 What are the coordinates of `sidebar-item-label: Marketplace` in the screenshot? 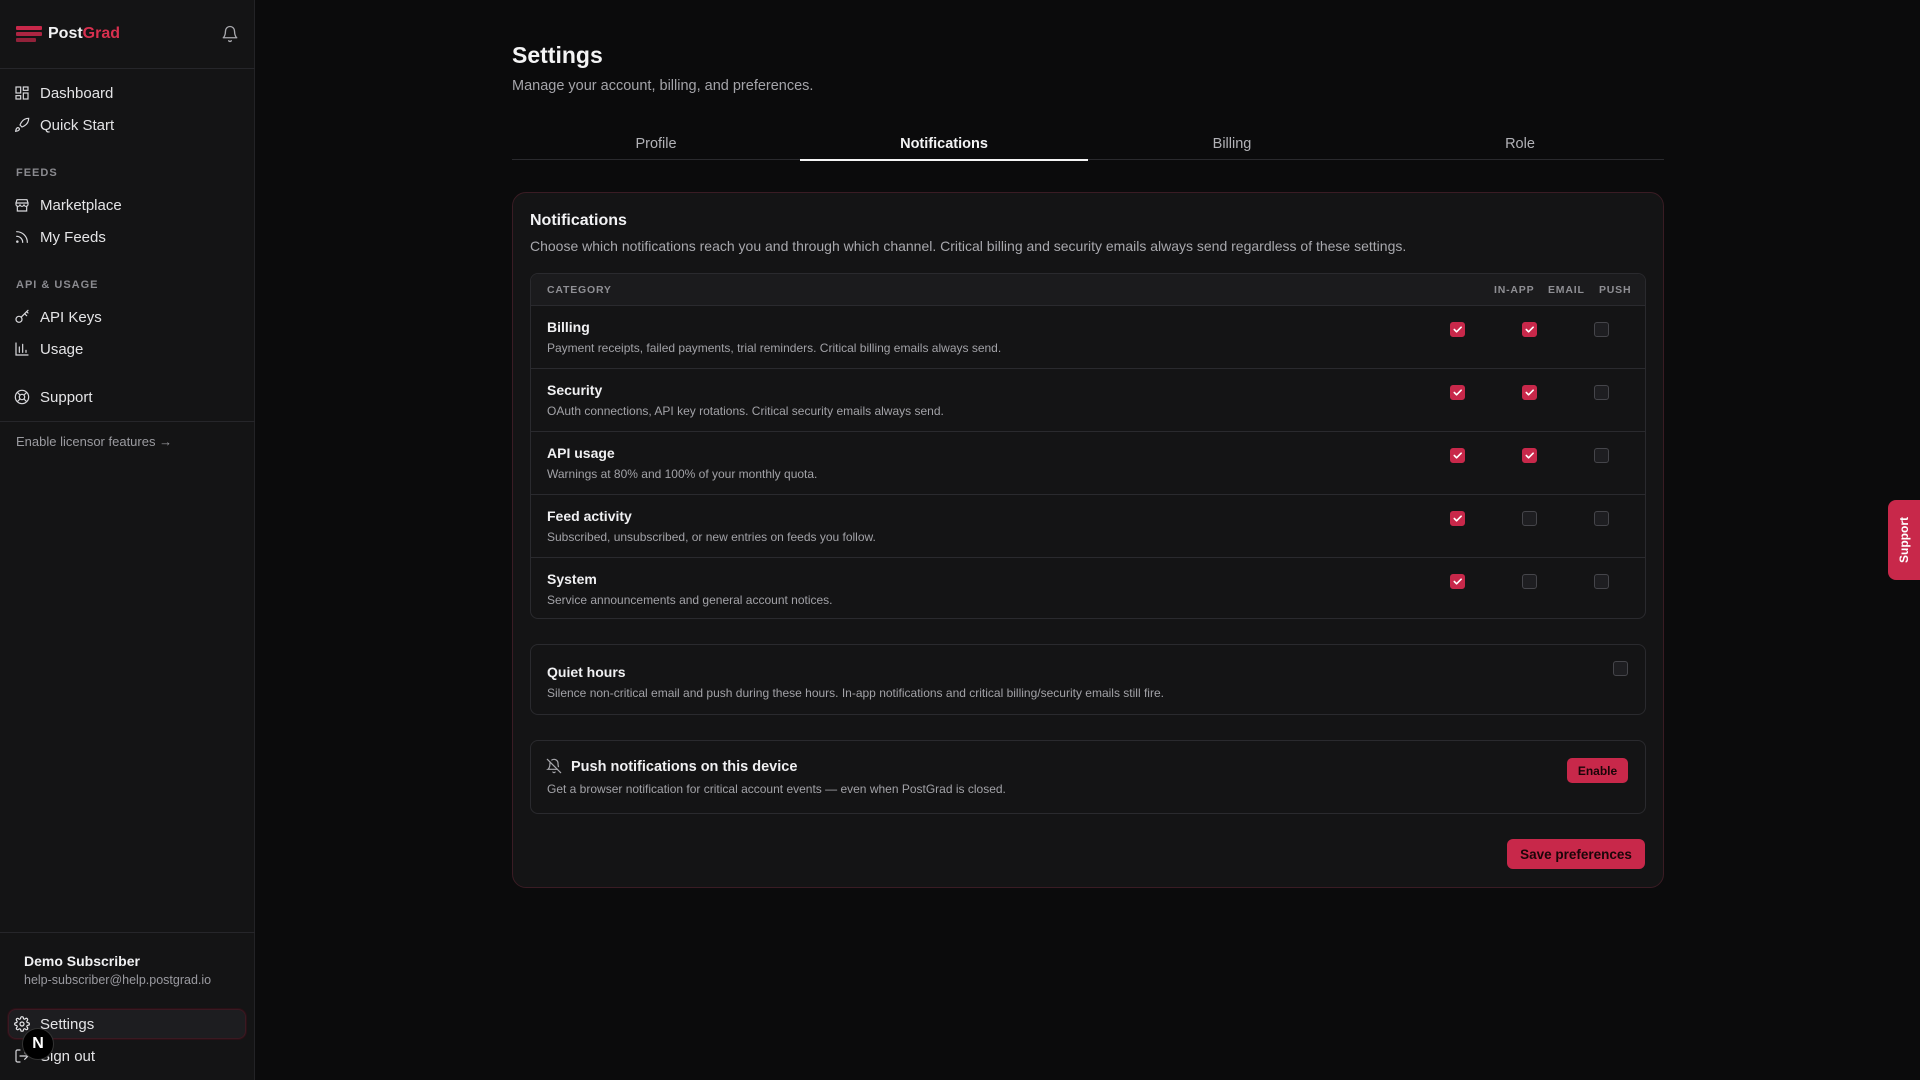 It's located at (81, 205).